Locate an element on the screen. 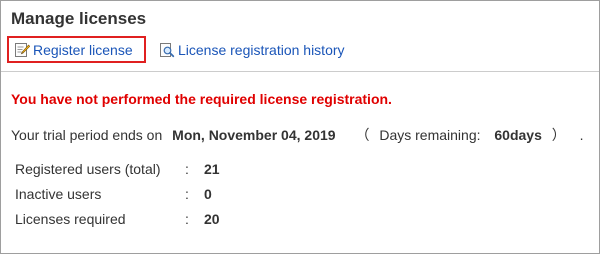 Image resolution: width=600 pixels, height=254 pixels. stat-label: Inactive users is located at coordinates (58, 194).